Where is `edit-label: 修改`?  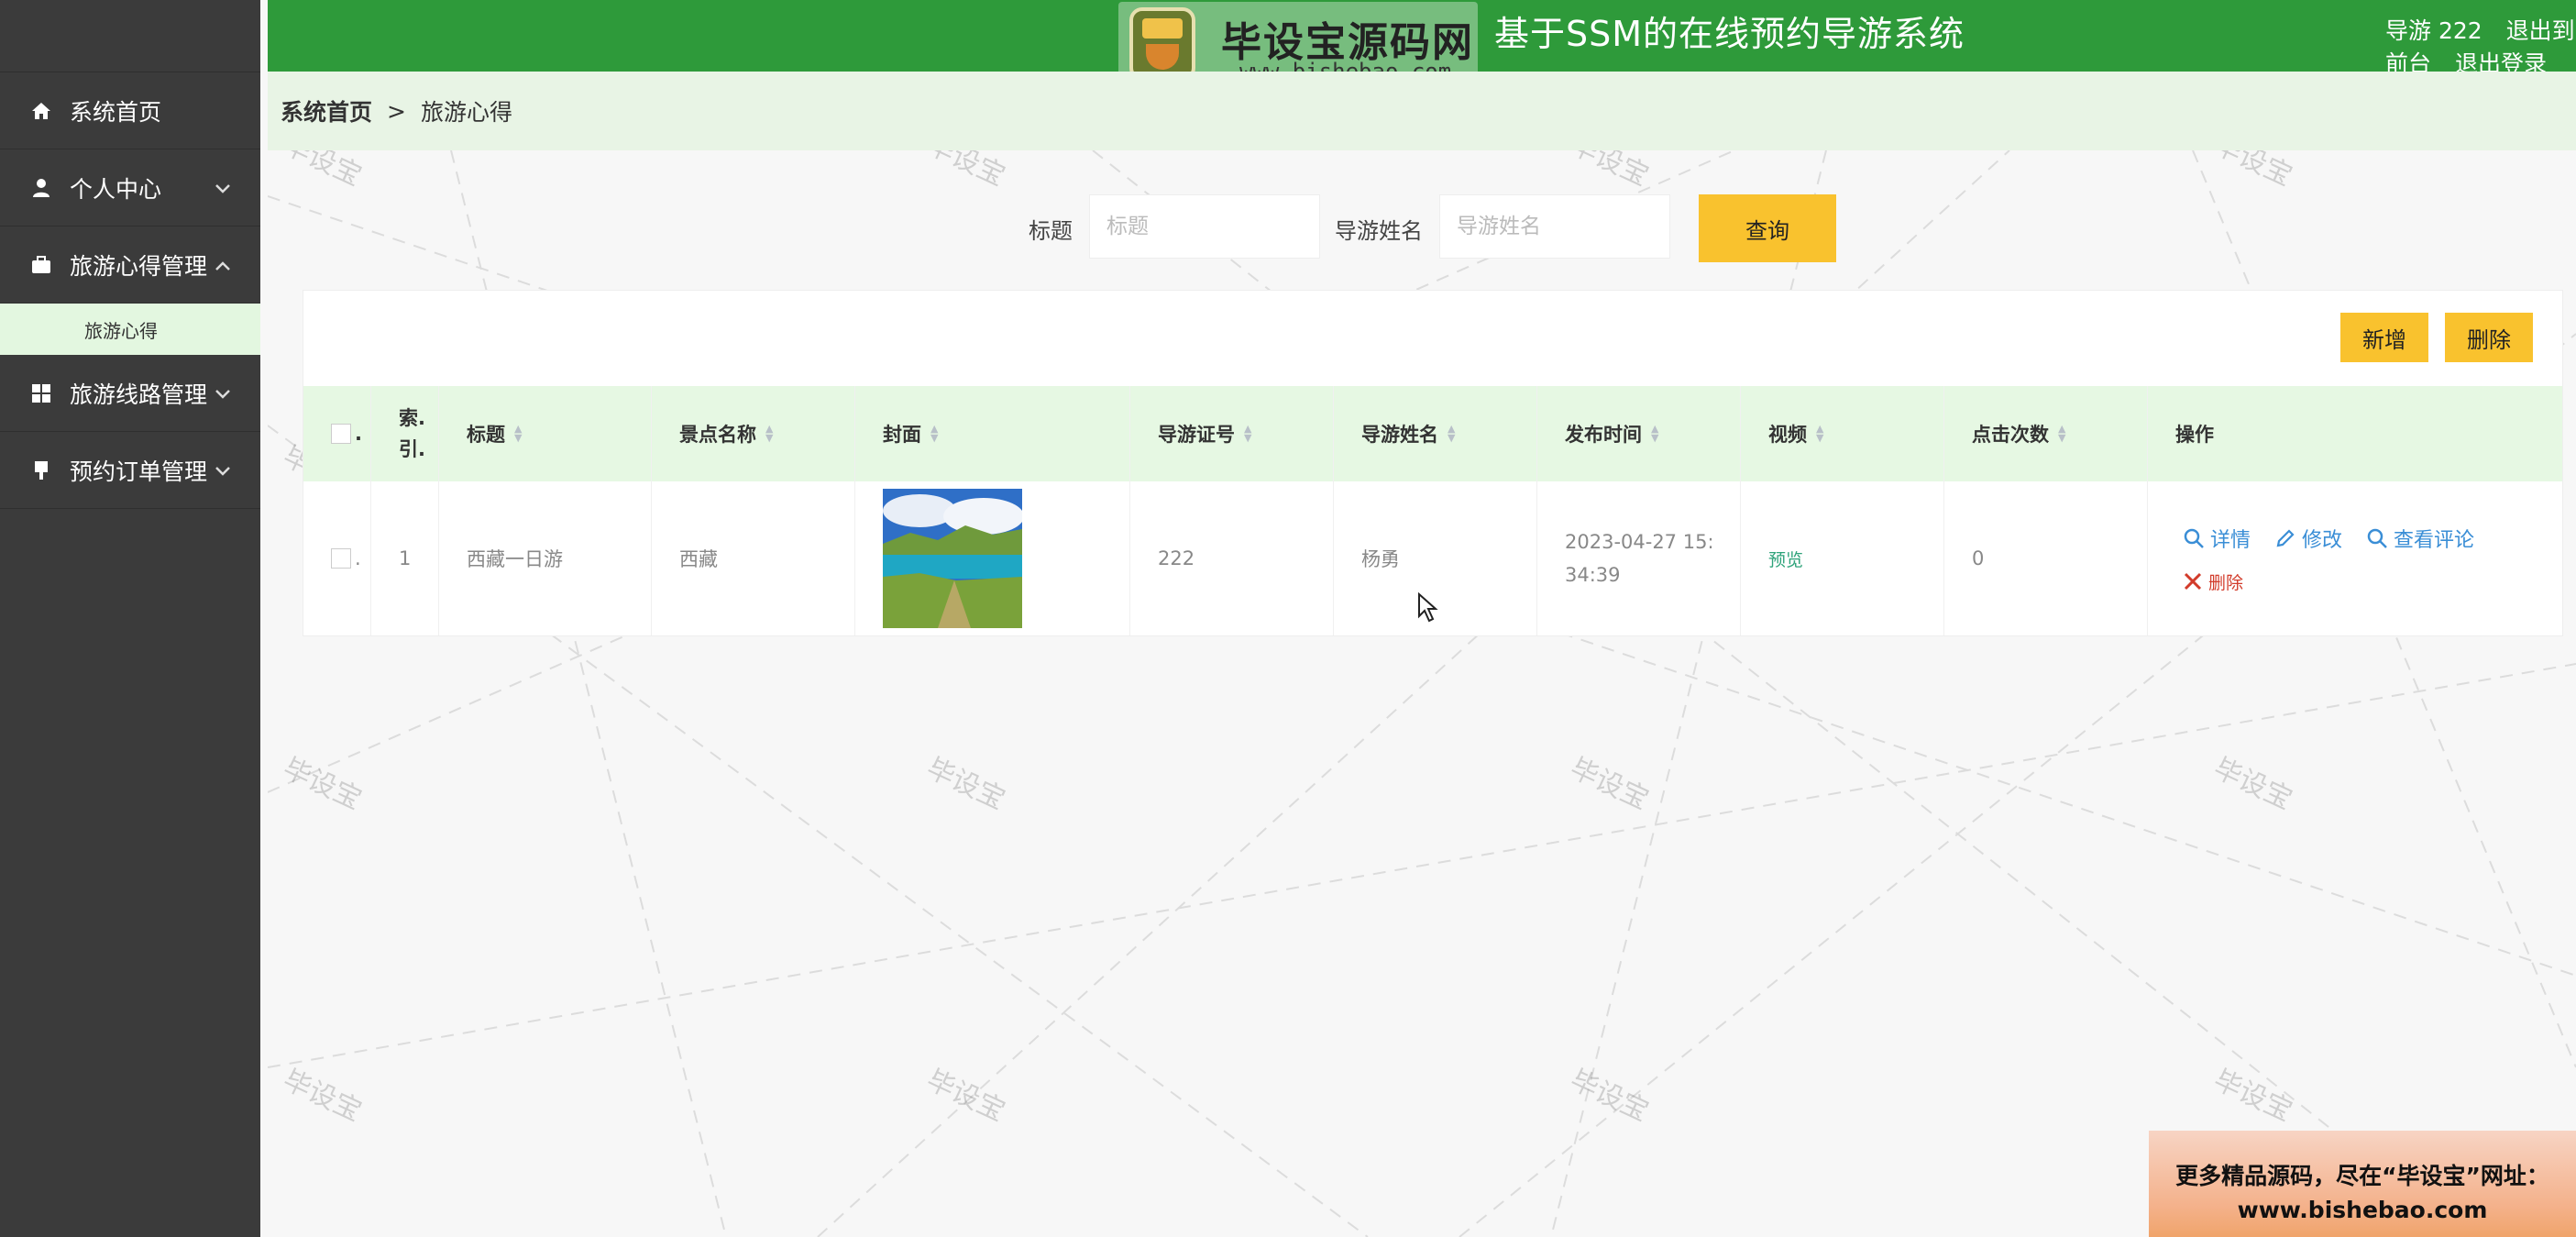 edit-label: 修改 is located at coordinates (2322, 540).